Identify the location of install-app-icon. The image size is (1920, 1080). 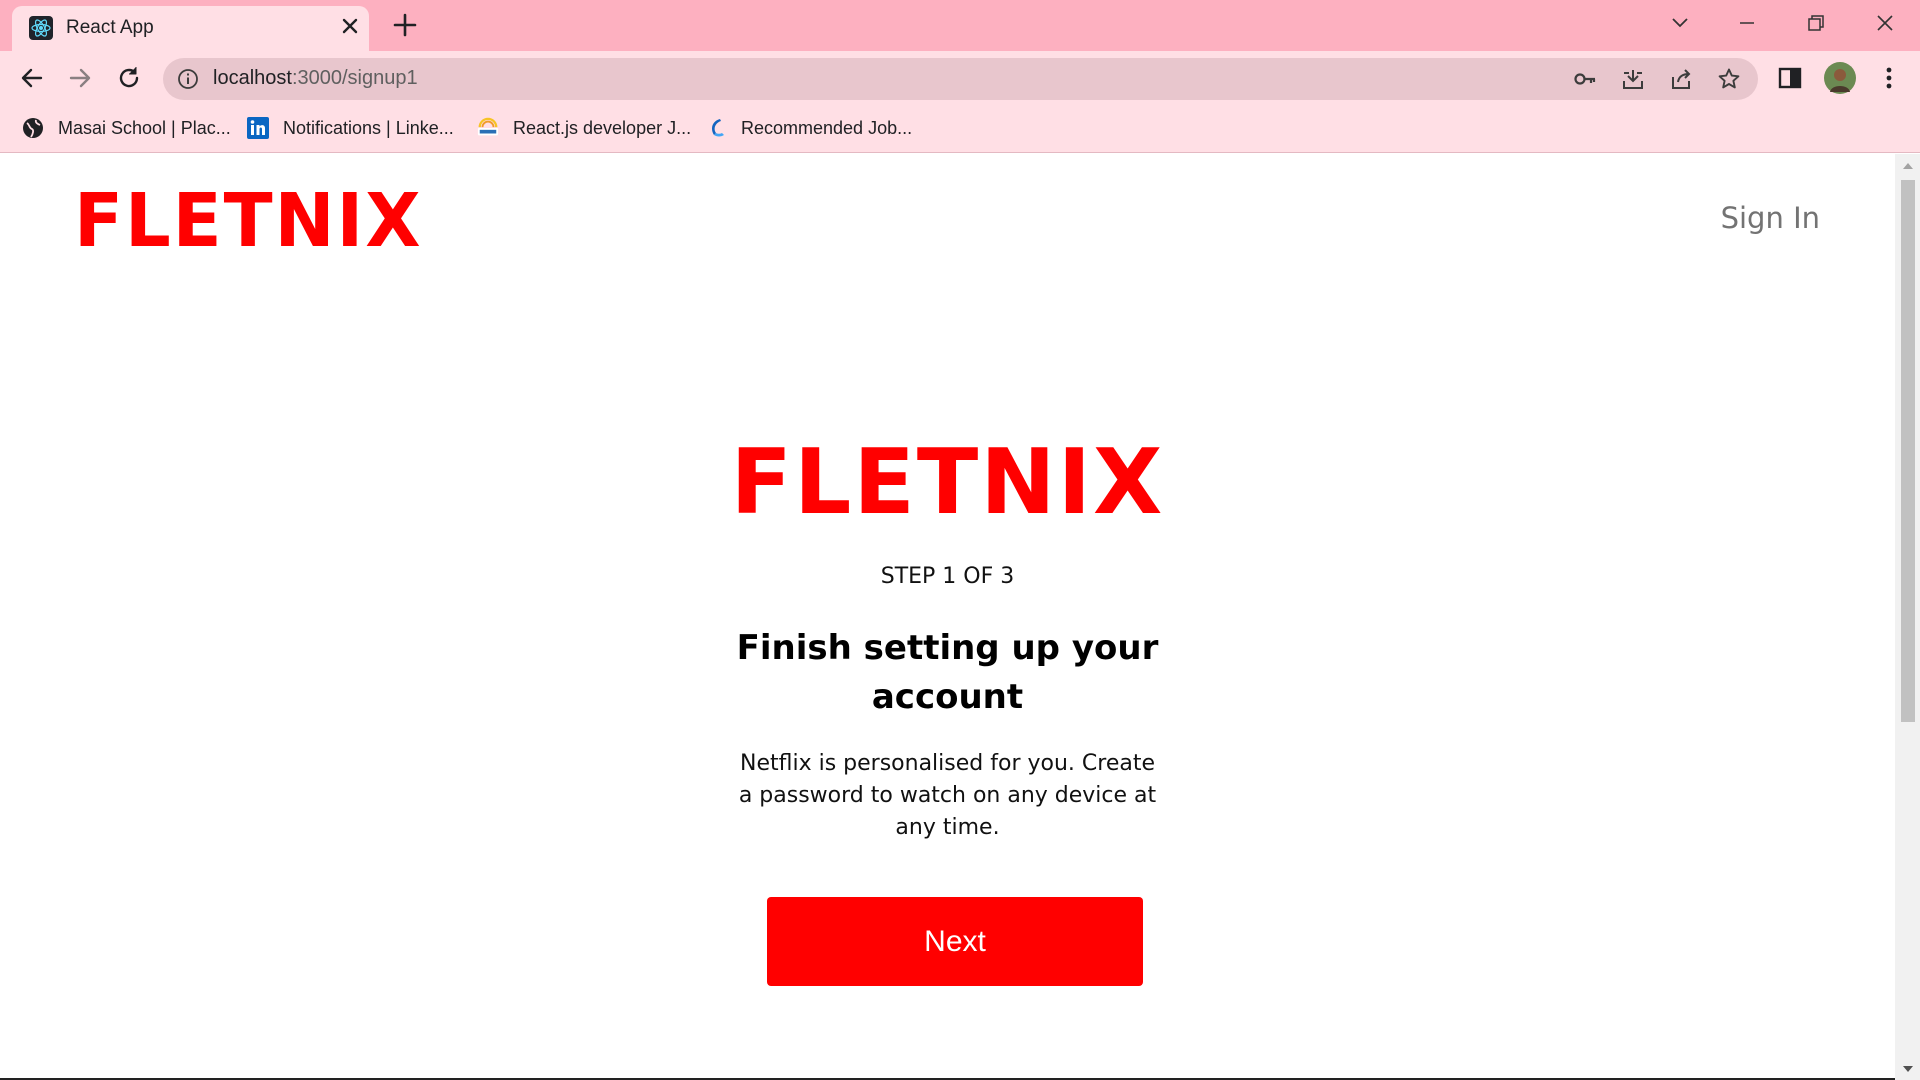
(1633, 79).